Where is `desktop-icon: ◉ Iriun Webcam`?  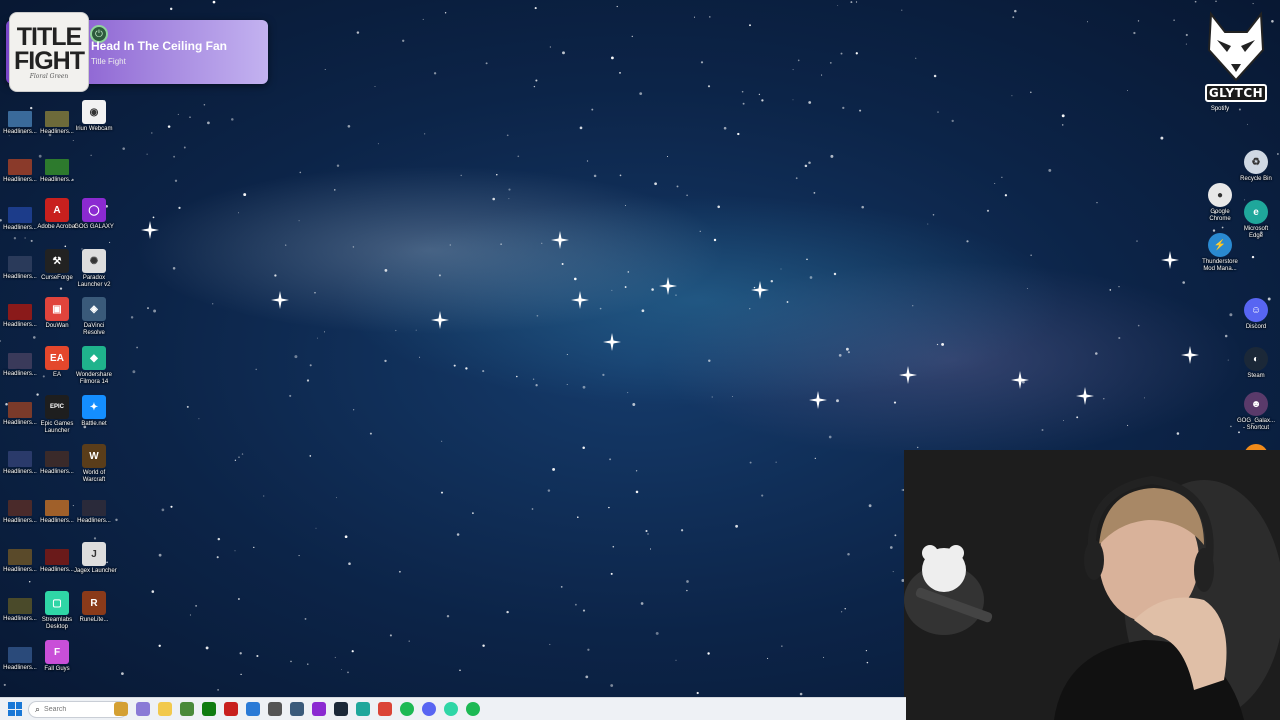 desktop-icon: ◉ Iriun Webcam is located at coordinates (94, 123).